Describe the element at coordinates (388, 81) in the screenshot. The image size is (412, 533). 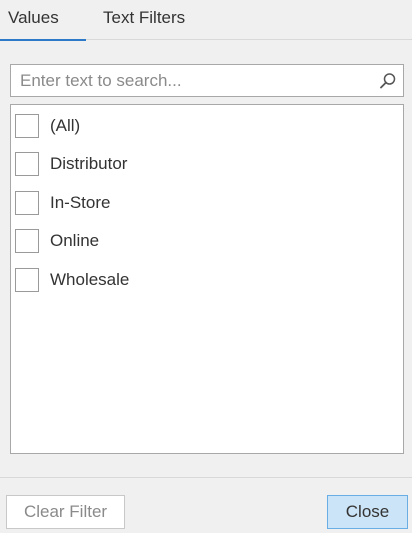
I see `search-icon` at that location.